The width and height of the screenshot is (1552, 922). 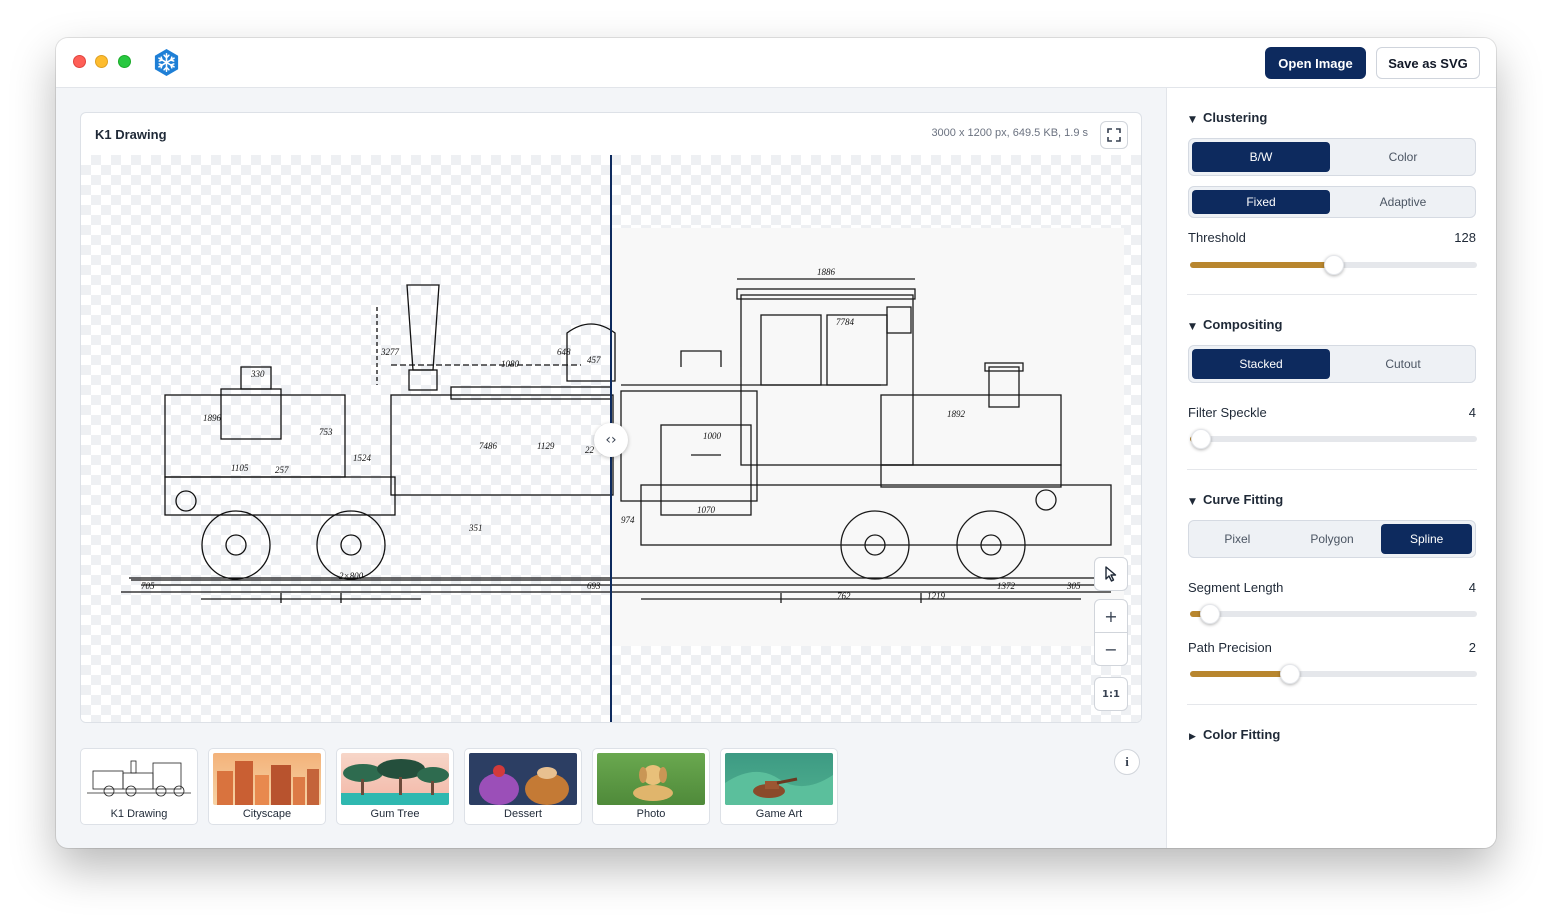 I want to click on threshold-slider-thumb, so click(x=1333, y=265).